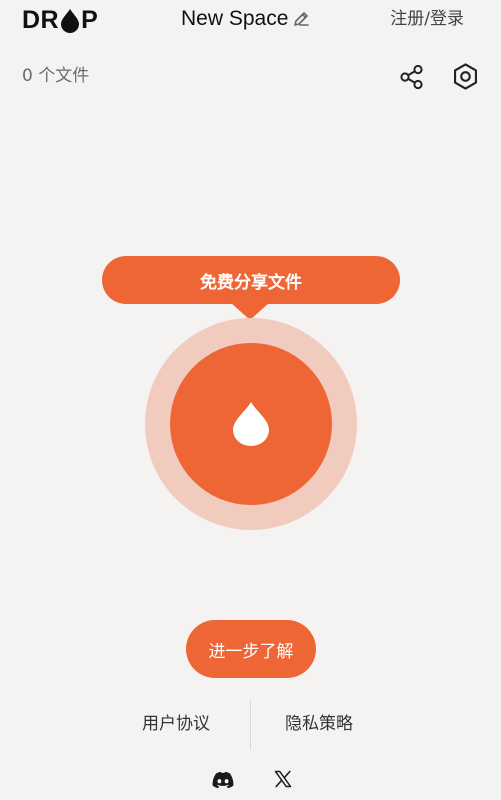 This screenshot has width=501, height=800. I want to click on space-name: New Space, so click(235, 18).